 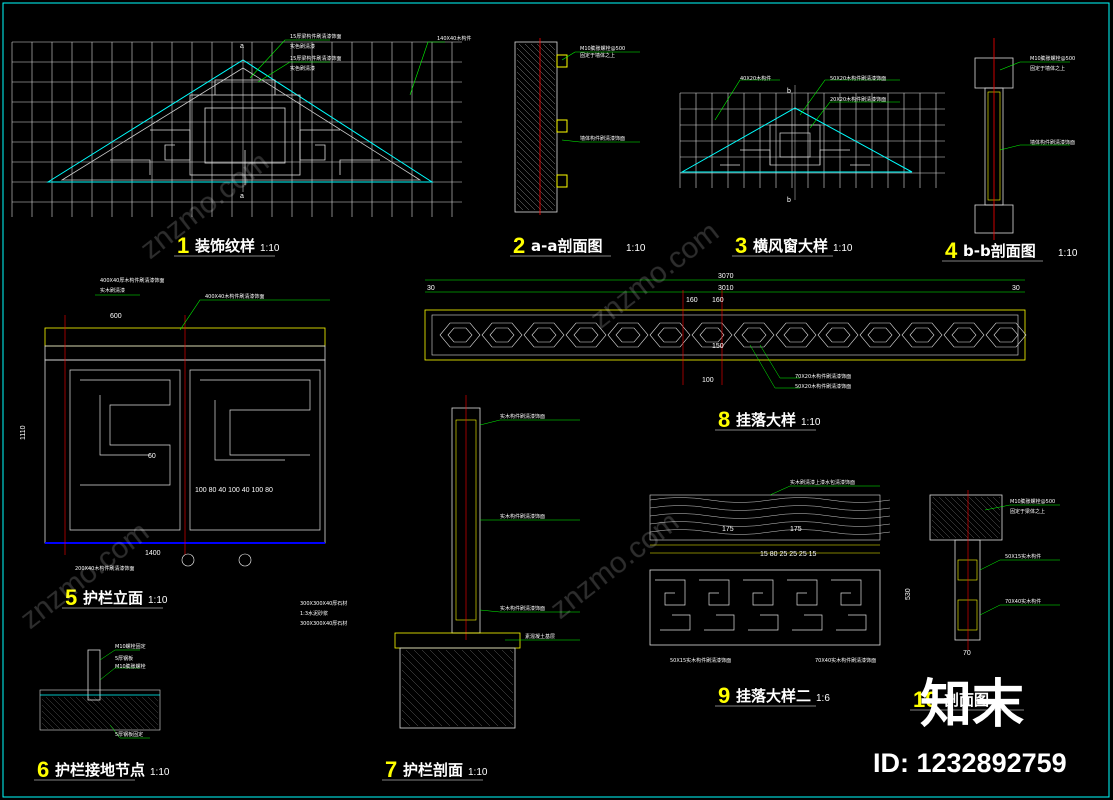 I want to click on detail-title: 护栏接地节点, so click(x=100, y=770).